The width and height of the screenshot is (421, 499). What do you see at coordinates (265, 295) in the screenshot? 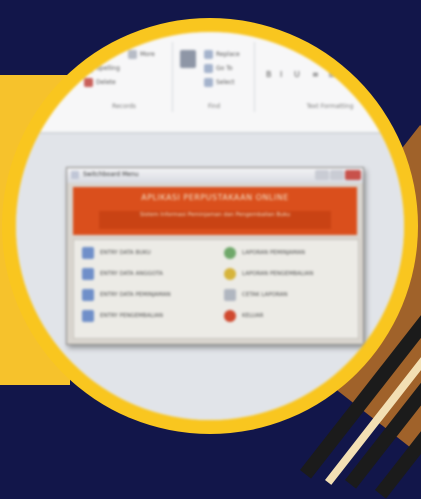
I see `menu-item-label: CETAK LAPORAN` at bounding box center [265, 295].